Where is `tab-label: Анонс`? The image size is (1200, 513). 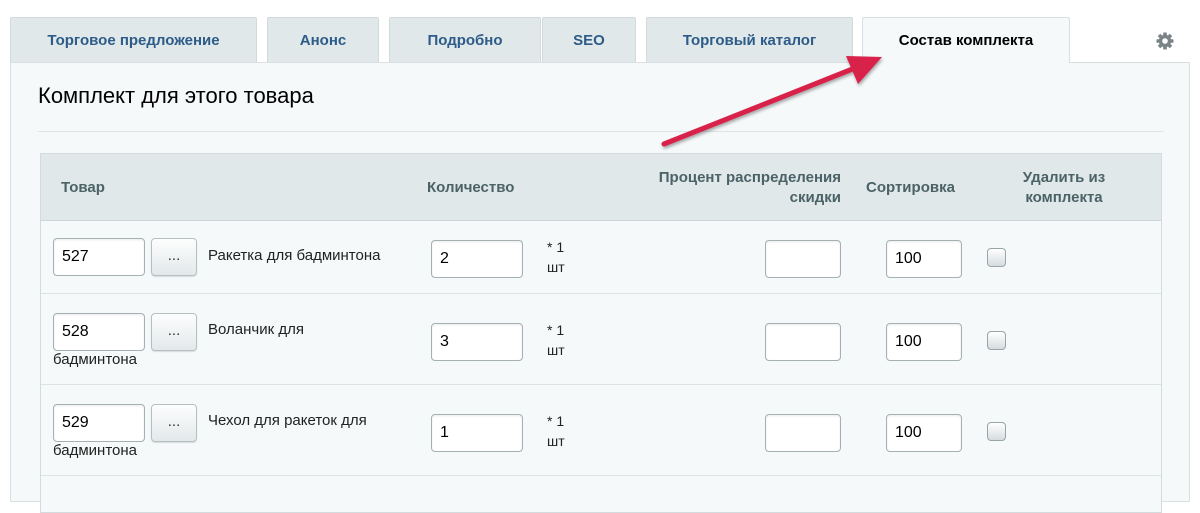
tab-label: Анонс is located at coordinates (323, 40).